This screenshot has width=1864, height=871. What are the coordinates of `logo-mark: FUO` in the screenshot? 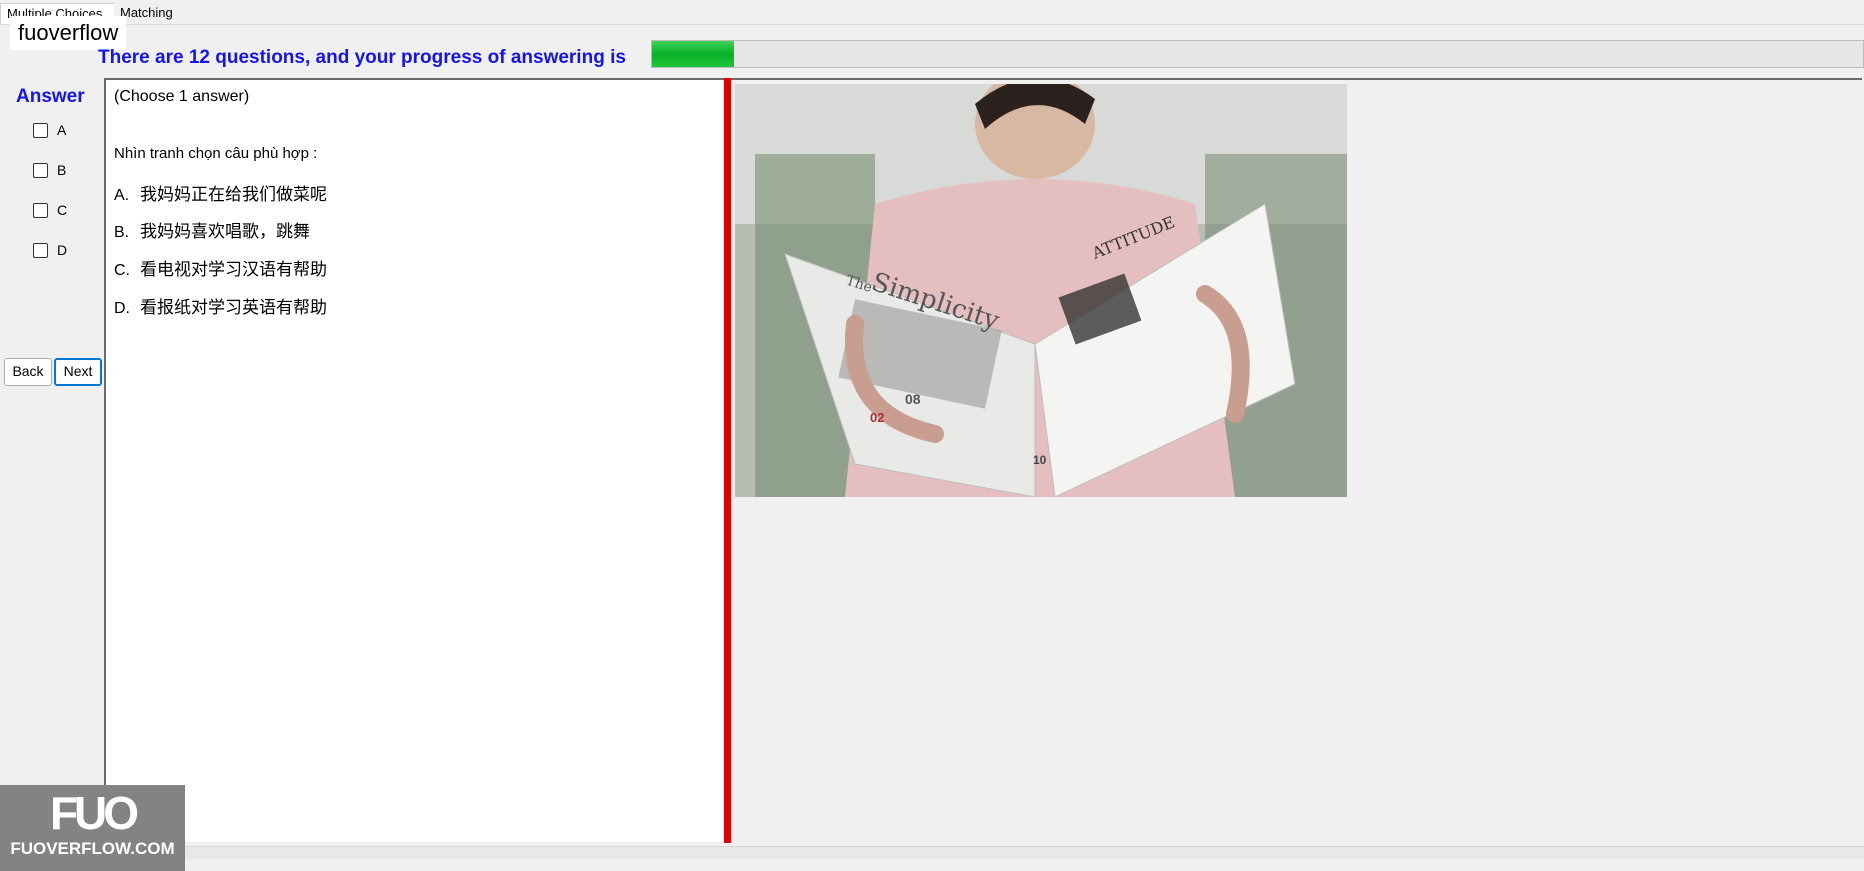 It's located at (94, 813).